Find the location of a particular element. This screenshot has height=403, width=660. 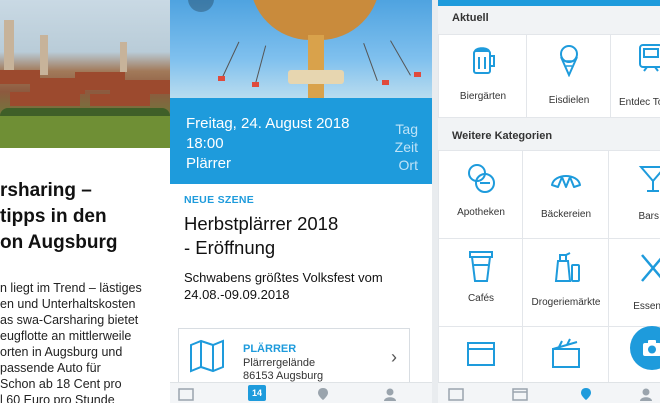

event-kicker: NEUE SZENE is located at coordinates (219, 200).